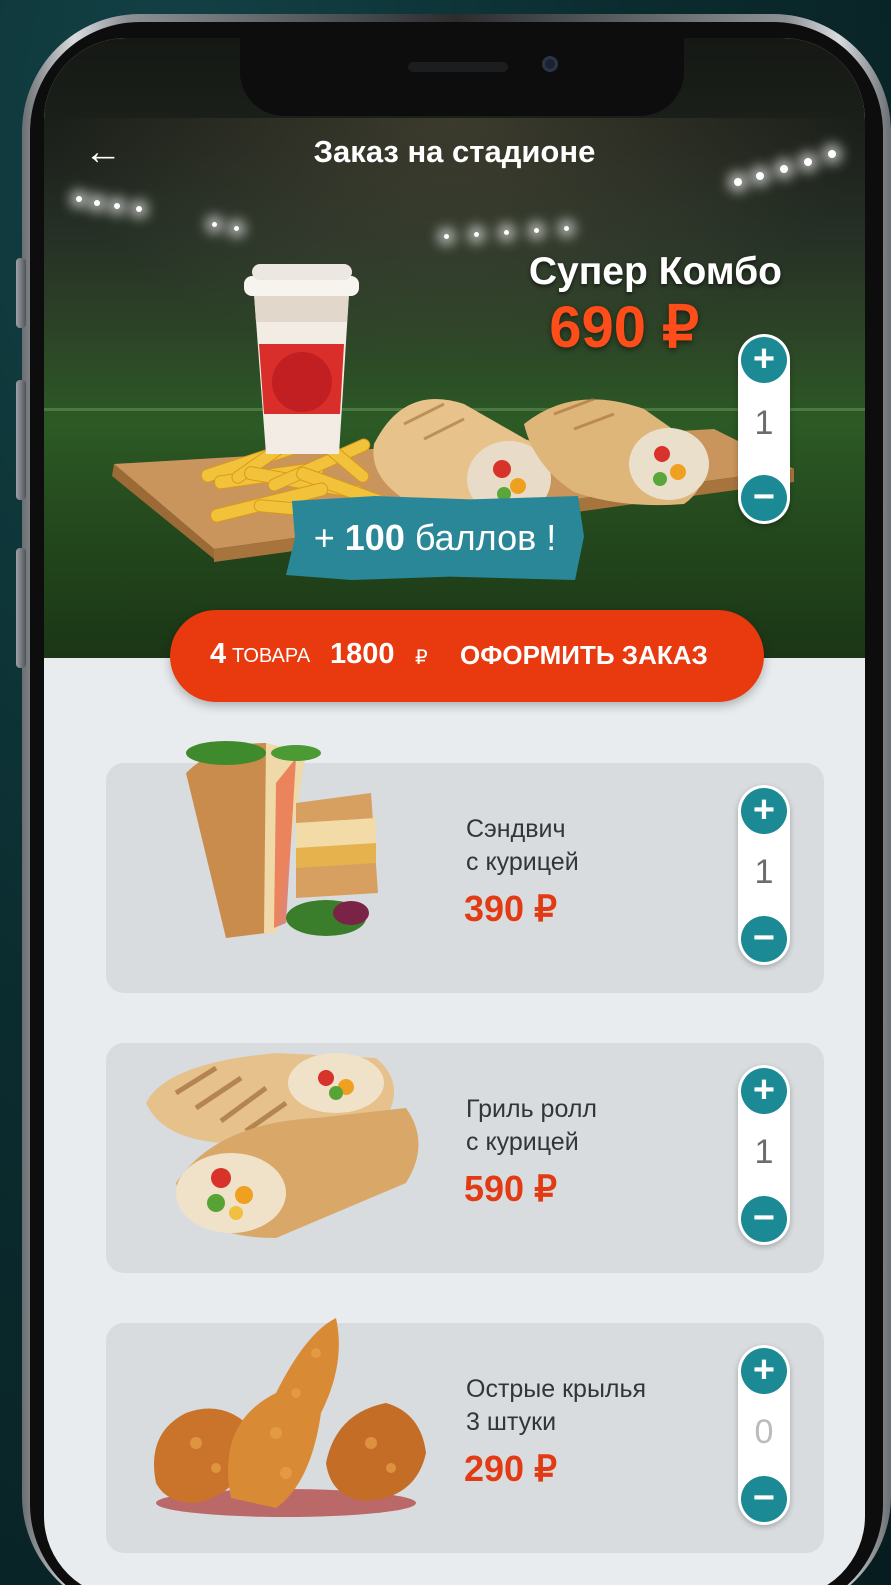 This screenshot has width=891, height=1585. I want to click on phone-volume-up, so click(21, 440).